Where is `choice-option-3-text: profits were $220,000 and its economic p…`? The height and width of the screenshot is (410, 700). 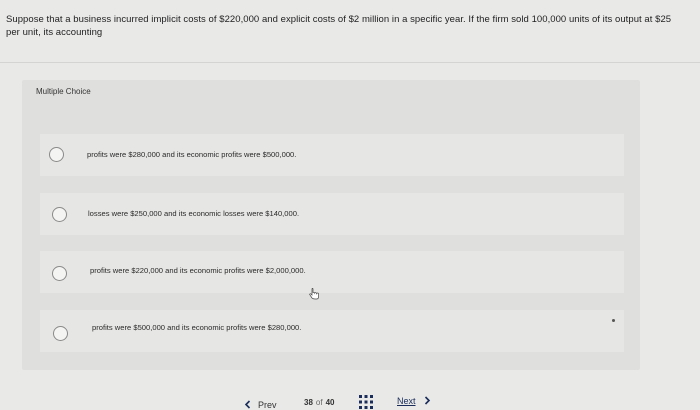
choice-option-3-text: profits were $220,000 and its economic p… is located at coordinates (198, 270).